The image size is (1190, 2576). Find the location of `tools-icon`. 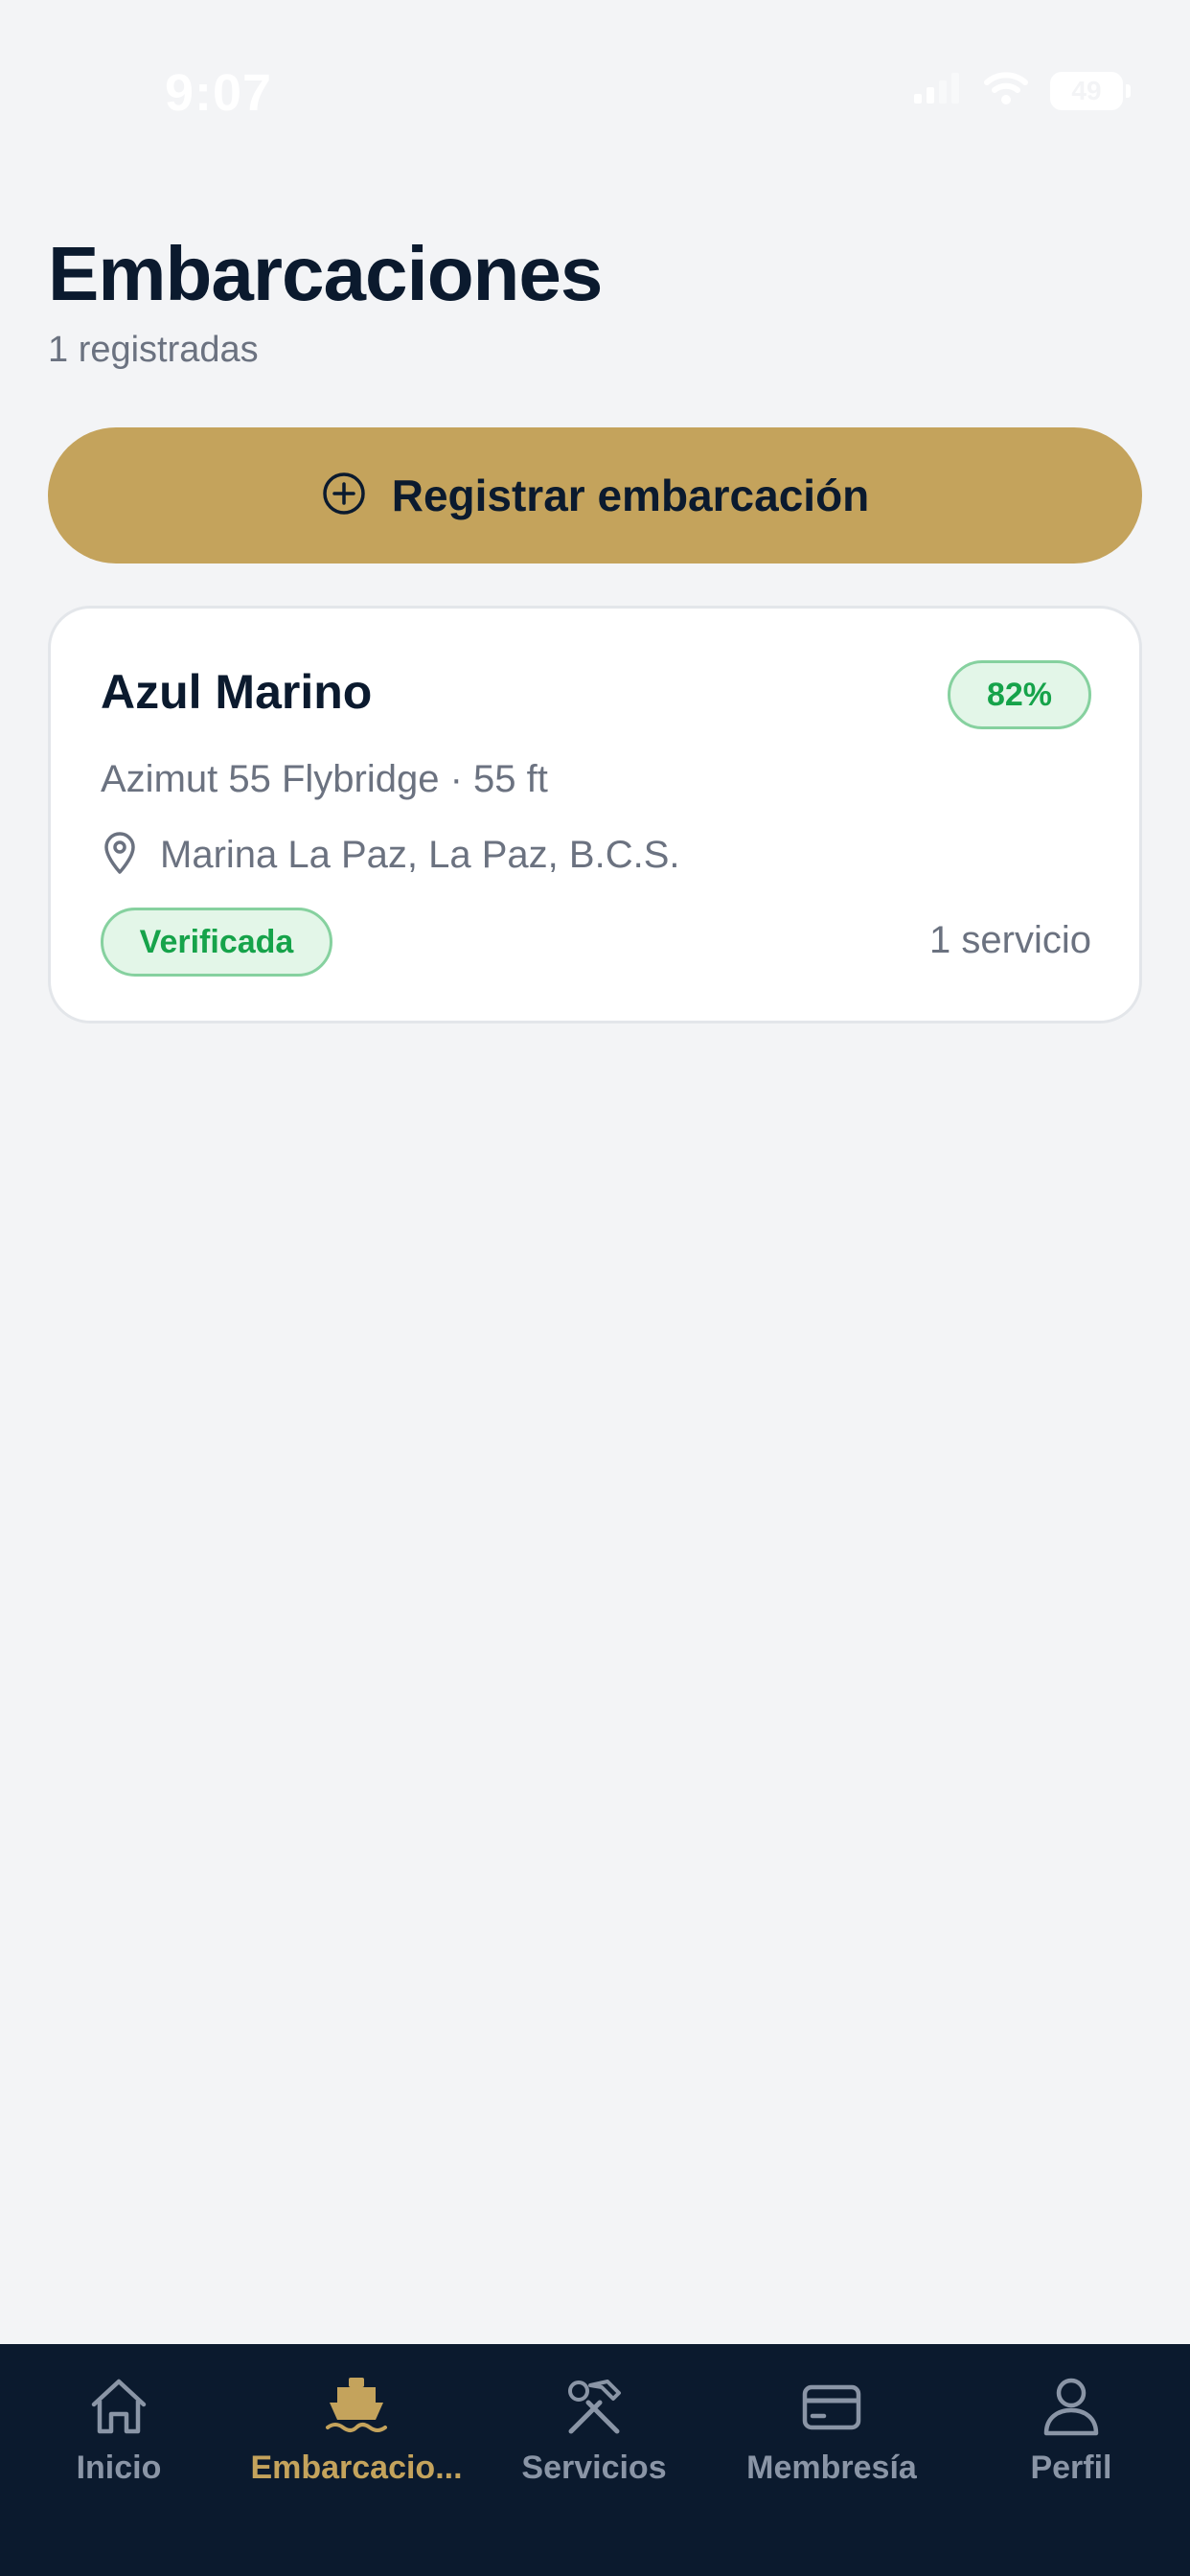

tools-icon is located at coordinates (594, 2406).